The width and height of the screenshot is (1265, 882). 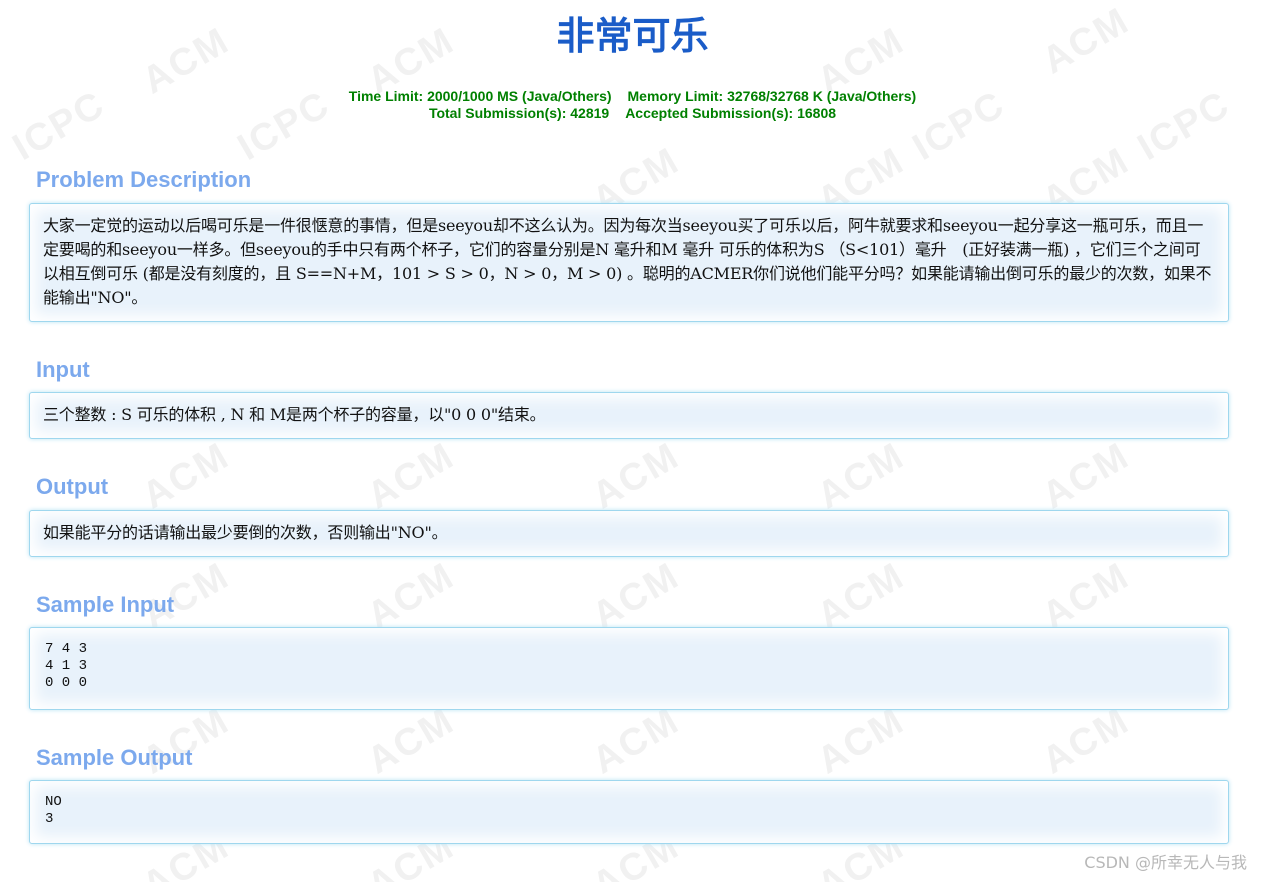 What do you see at coordinates (480, 96) in the screenshot?
I see `time-limit: Time Limit: 2000/1000 MS (Java/Others)` at bounding box center [480, 96].